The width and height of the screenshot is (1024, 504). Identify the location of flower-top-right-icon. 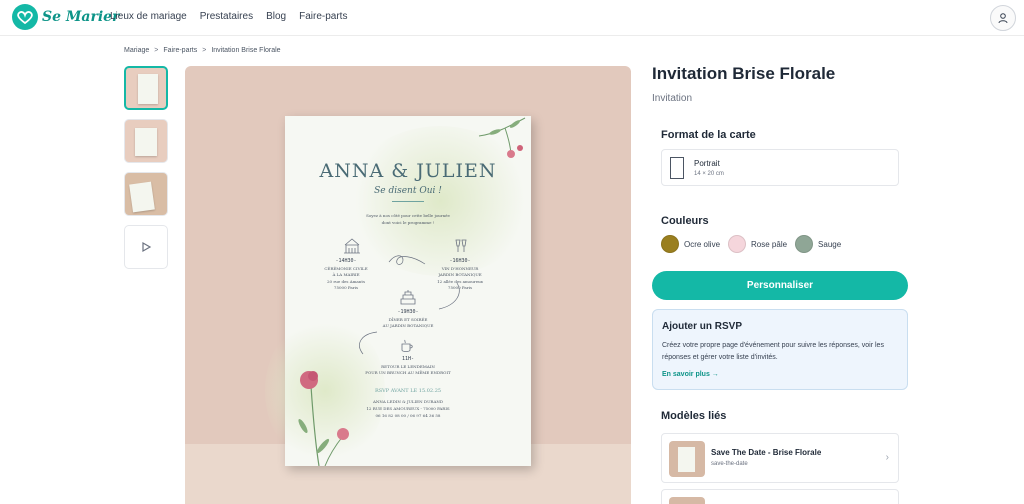
(502, 137).